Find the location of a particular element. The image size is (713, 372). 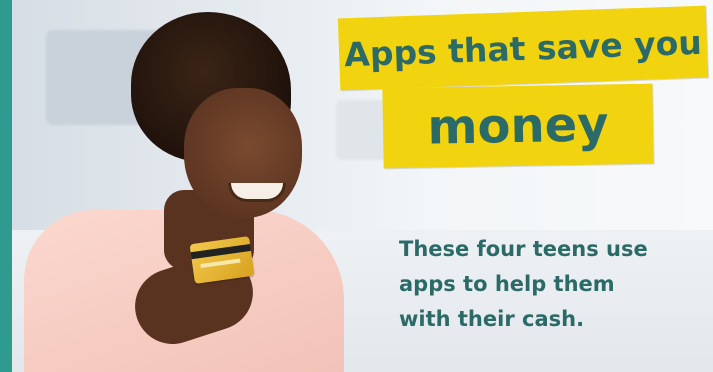

title-line-1: Apps that save you is located at coordinates (523, 48).